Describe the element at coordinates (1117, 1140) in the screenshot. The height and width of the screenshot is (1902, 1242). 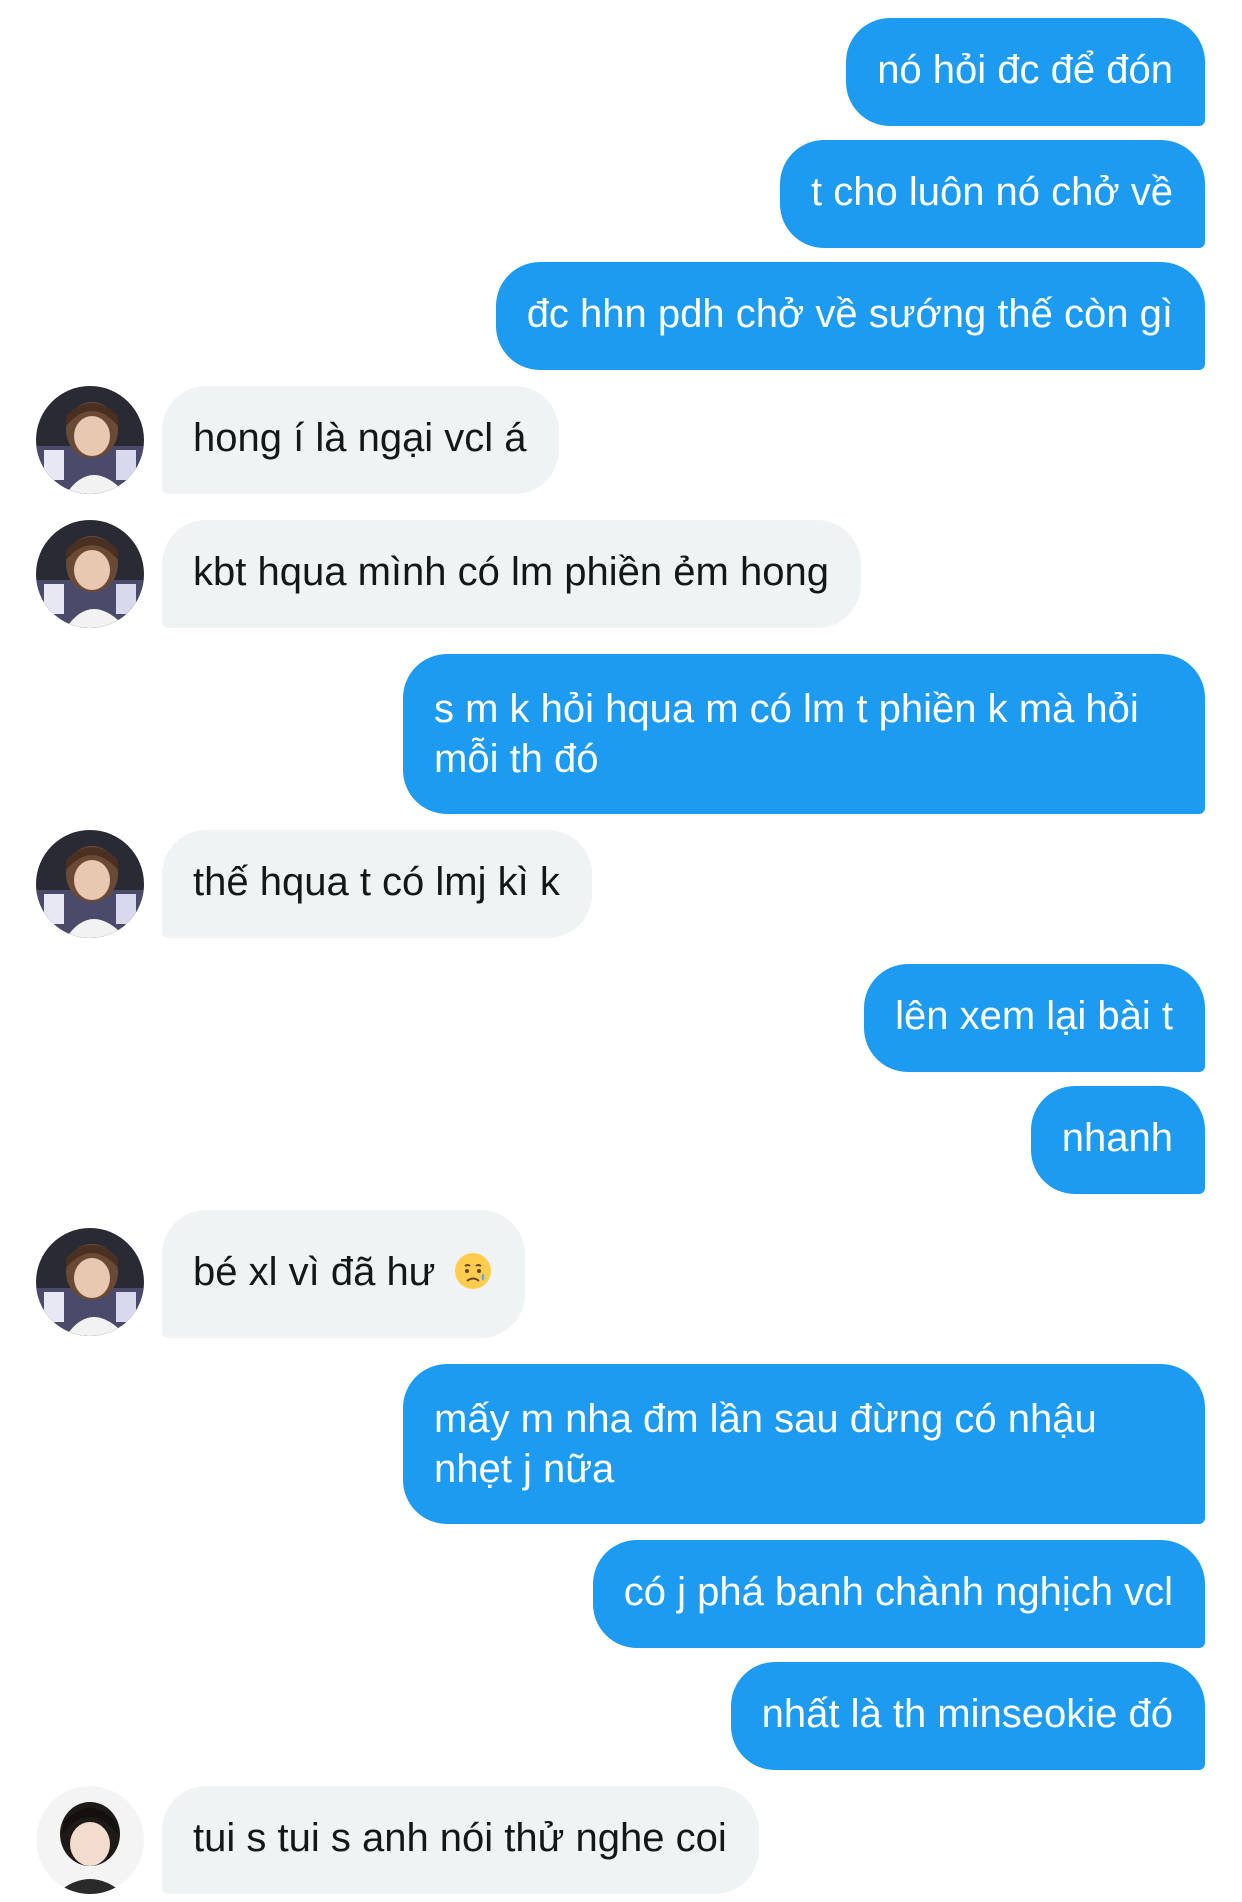
I see `outgoing-message: nhanh` at that location.